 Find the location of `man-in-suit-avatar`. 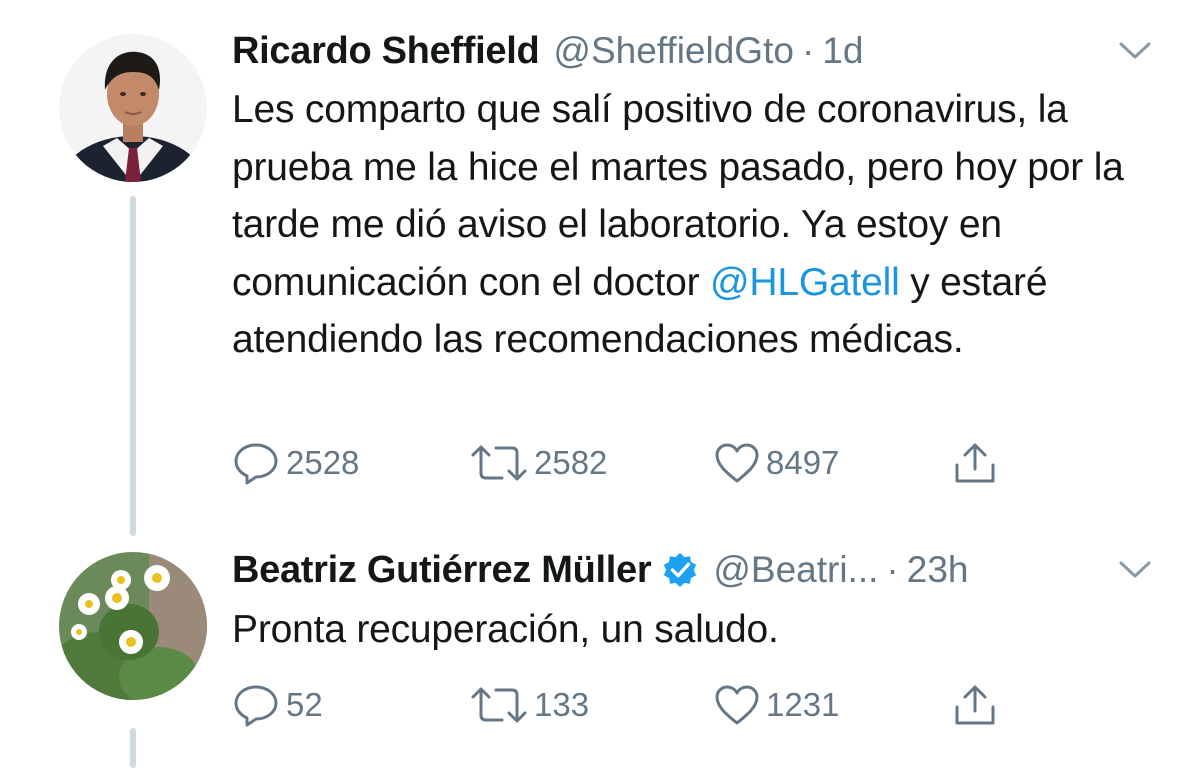

man-in-suit-avatar is located at coordinates (133, 108).